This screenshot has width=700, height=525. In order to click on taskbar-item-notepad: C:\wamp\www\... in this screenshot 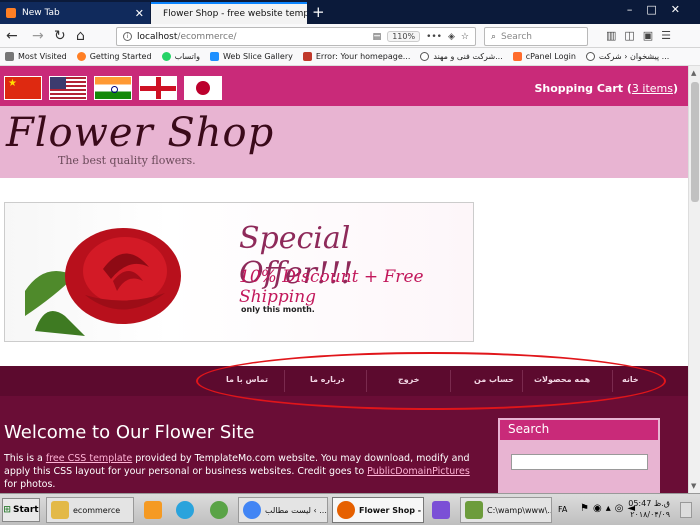, I will do `click(506, 510)`.